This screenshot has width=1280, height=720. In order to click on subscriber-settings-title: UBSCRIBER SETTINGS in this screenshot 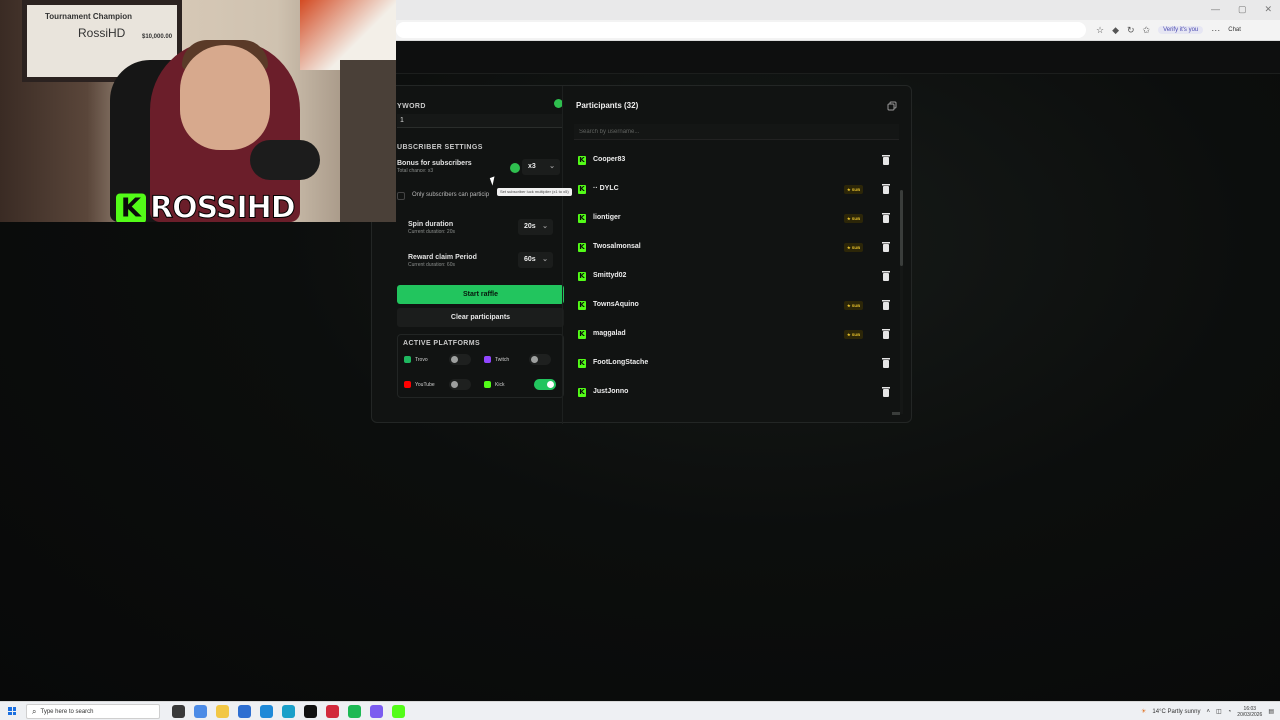, I will do `click(440, 147)`.